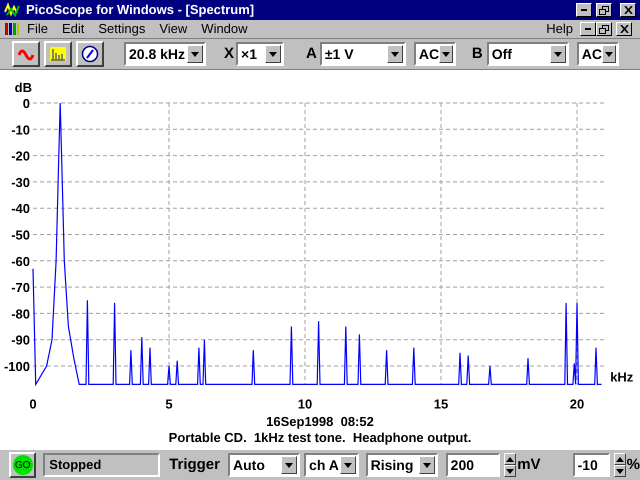 Image resolution: width=640 pixels, height=480 pixels. Describe the element at coordinates (529, 464) in the screenshot. I see `field-label: mV` at that location.